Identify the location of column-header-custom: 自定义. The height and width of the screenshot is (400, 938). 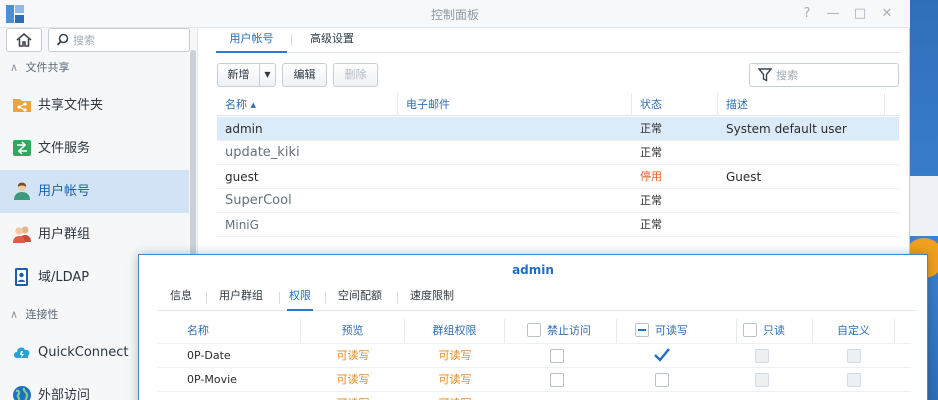
(854, 331).